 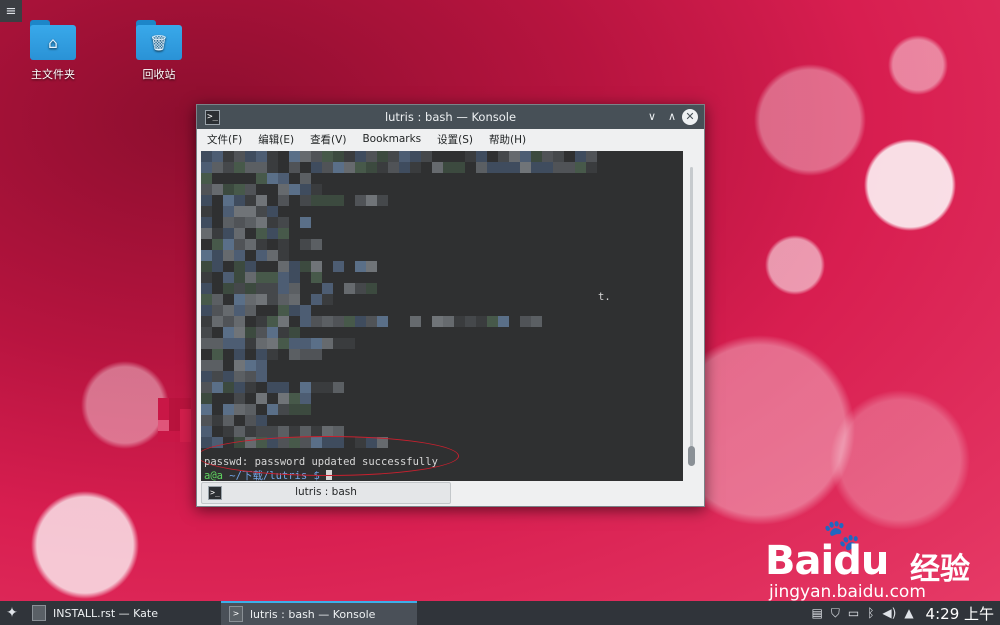 I want to click on application-launcher-icon: ✦, so click(x=12, y=613).